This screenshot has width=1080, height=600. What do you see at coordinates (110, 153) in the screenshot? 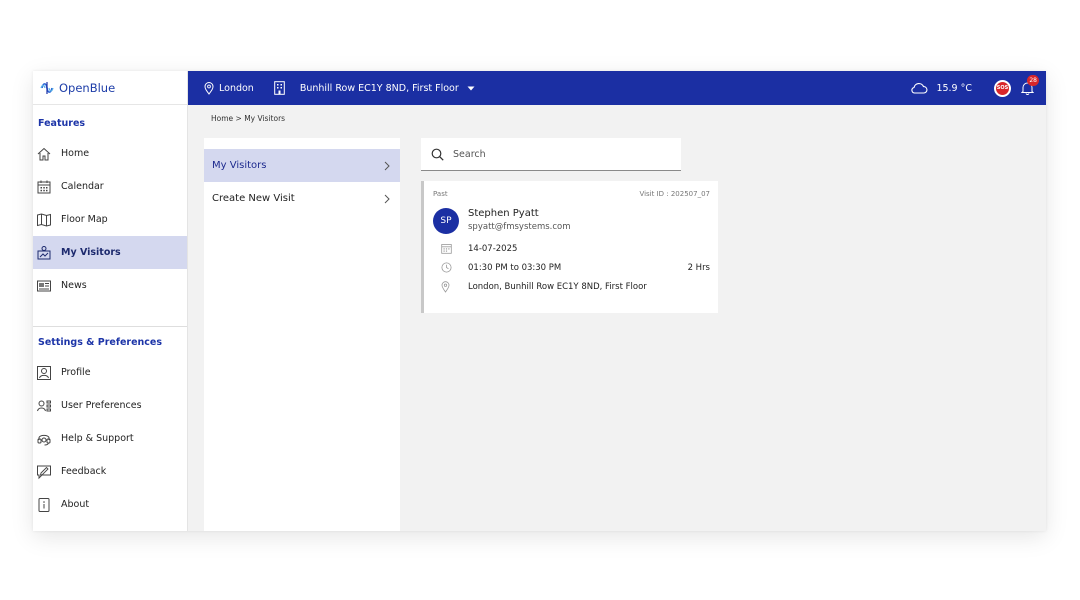
I see `sidebar-item-home: Home` at bounding box center [110, 153].